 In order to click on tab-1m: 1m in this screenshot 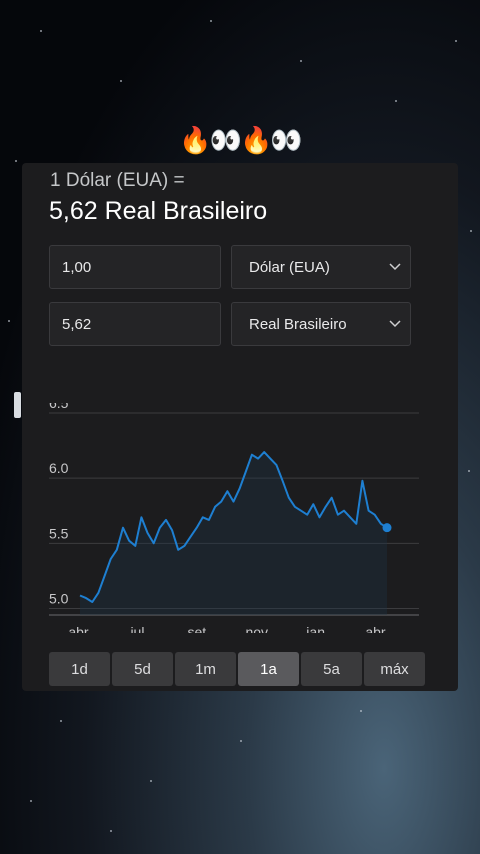, I will do `click(205, 669)`.